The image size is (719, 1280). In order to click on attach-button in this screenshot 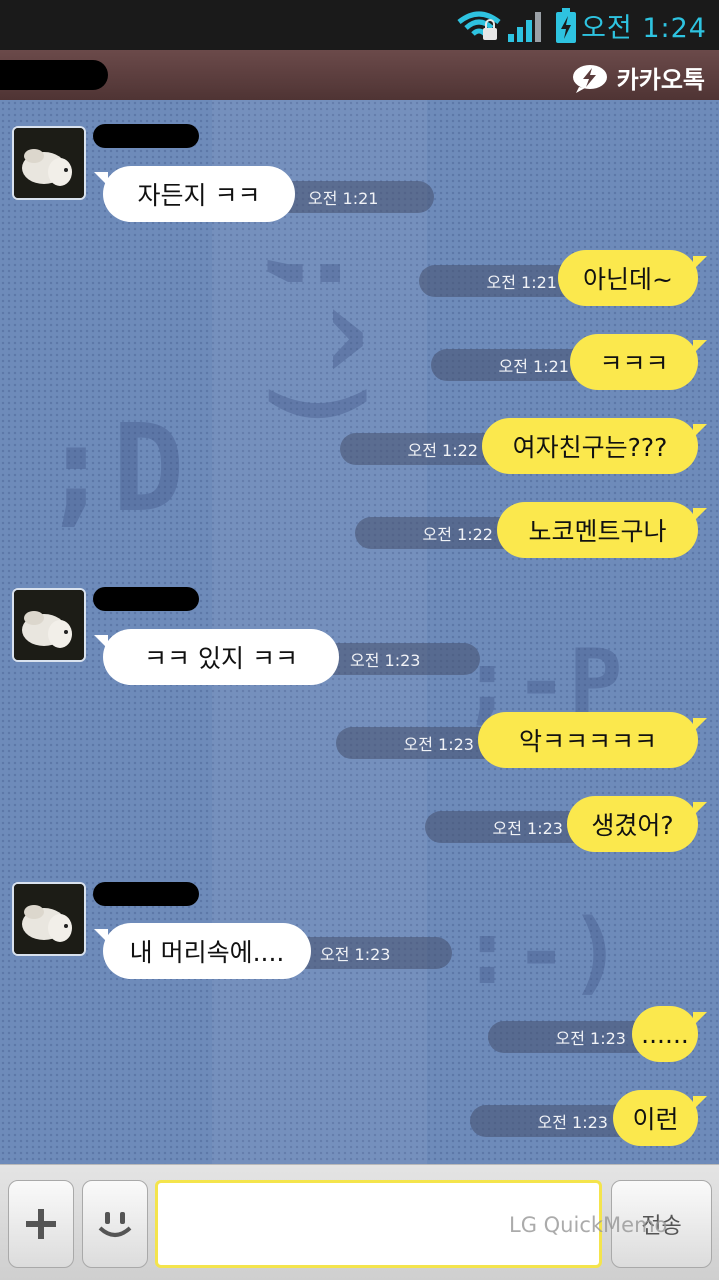, I will do `click(41, 1224)`.